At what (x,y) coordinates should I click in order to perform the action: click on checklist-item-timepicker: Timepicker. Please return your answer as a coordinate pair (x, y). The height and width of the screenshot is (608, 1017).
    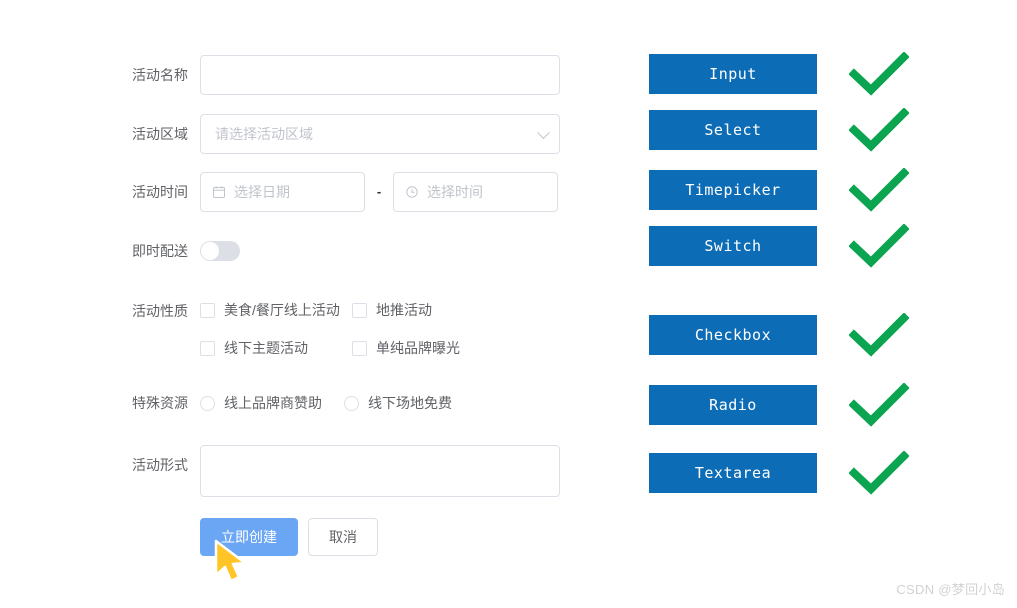
    Looking at the image, I should click on (779, 190).